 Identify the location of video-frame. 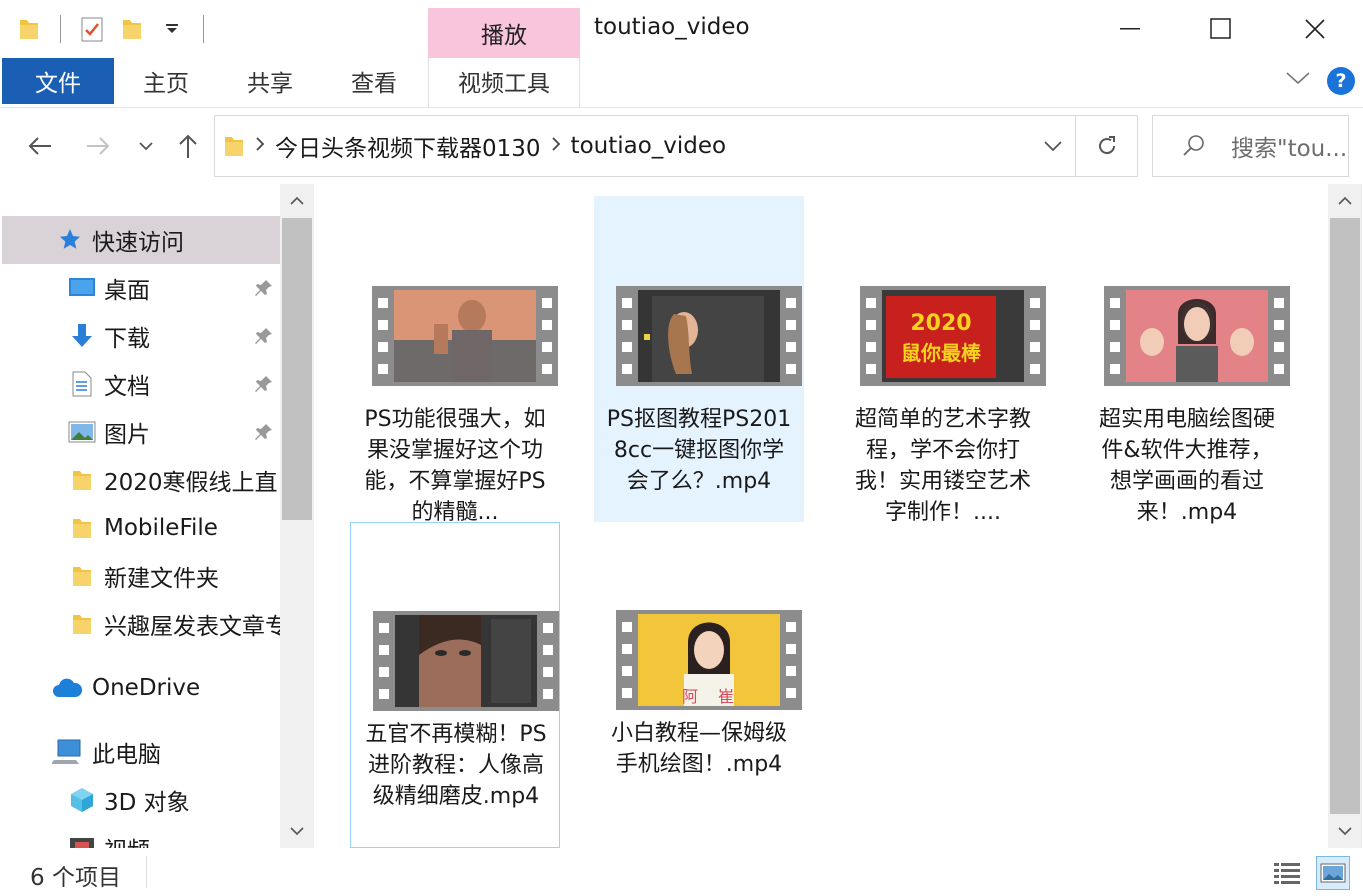
(1197, 336).